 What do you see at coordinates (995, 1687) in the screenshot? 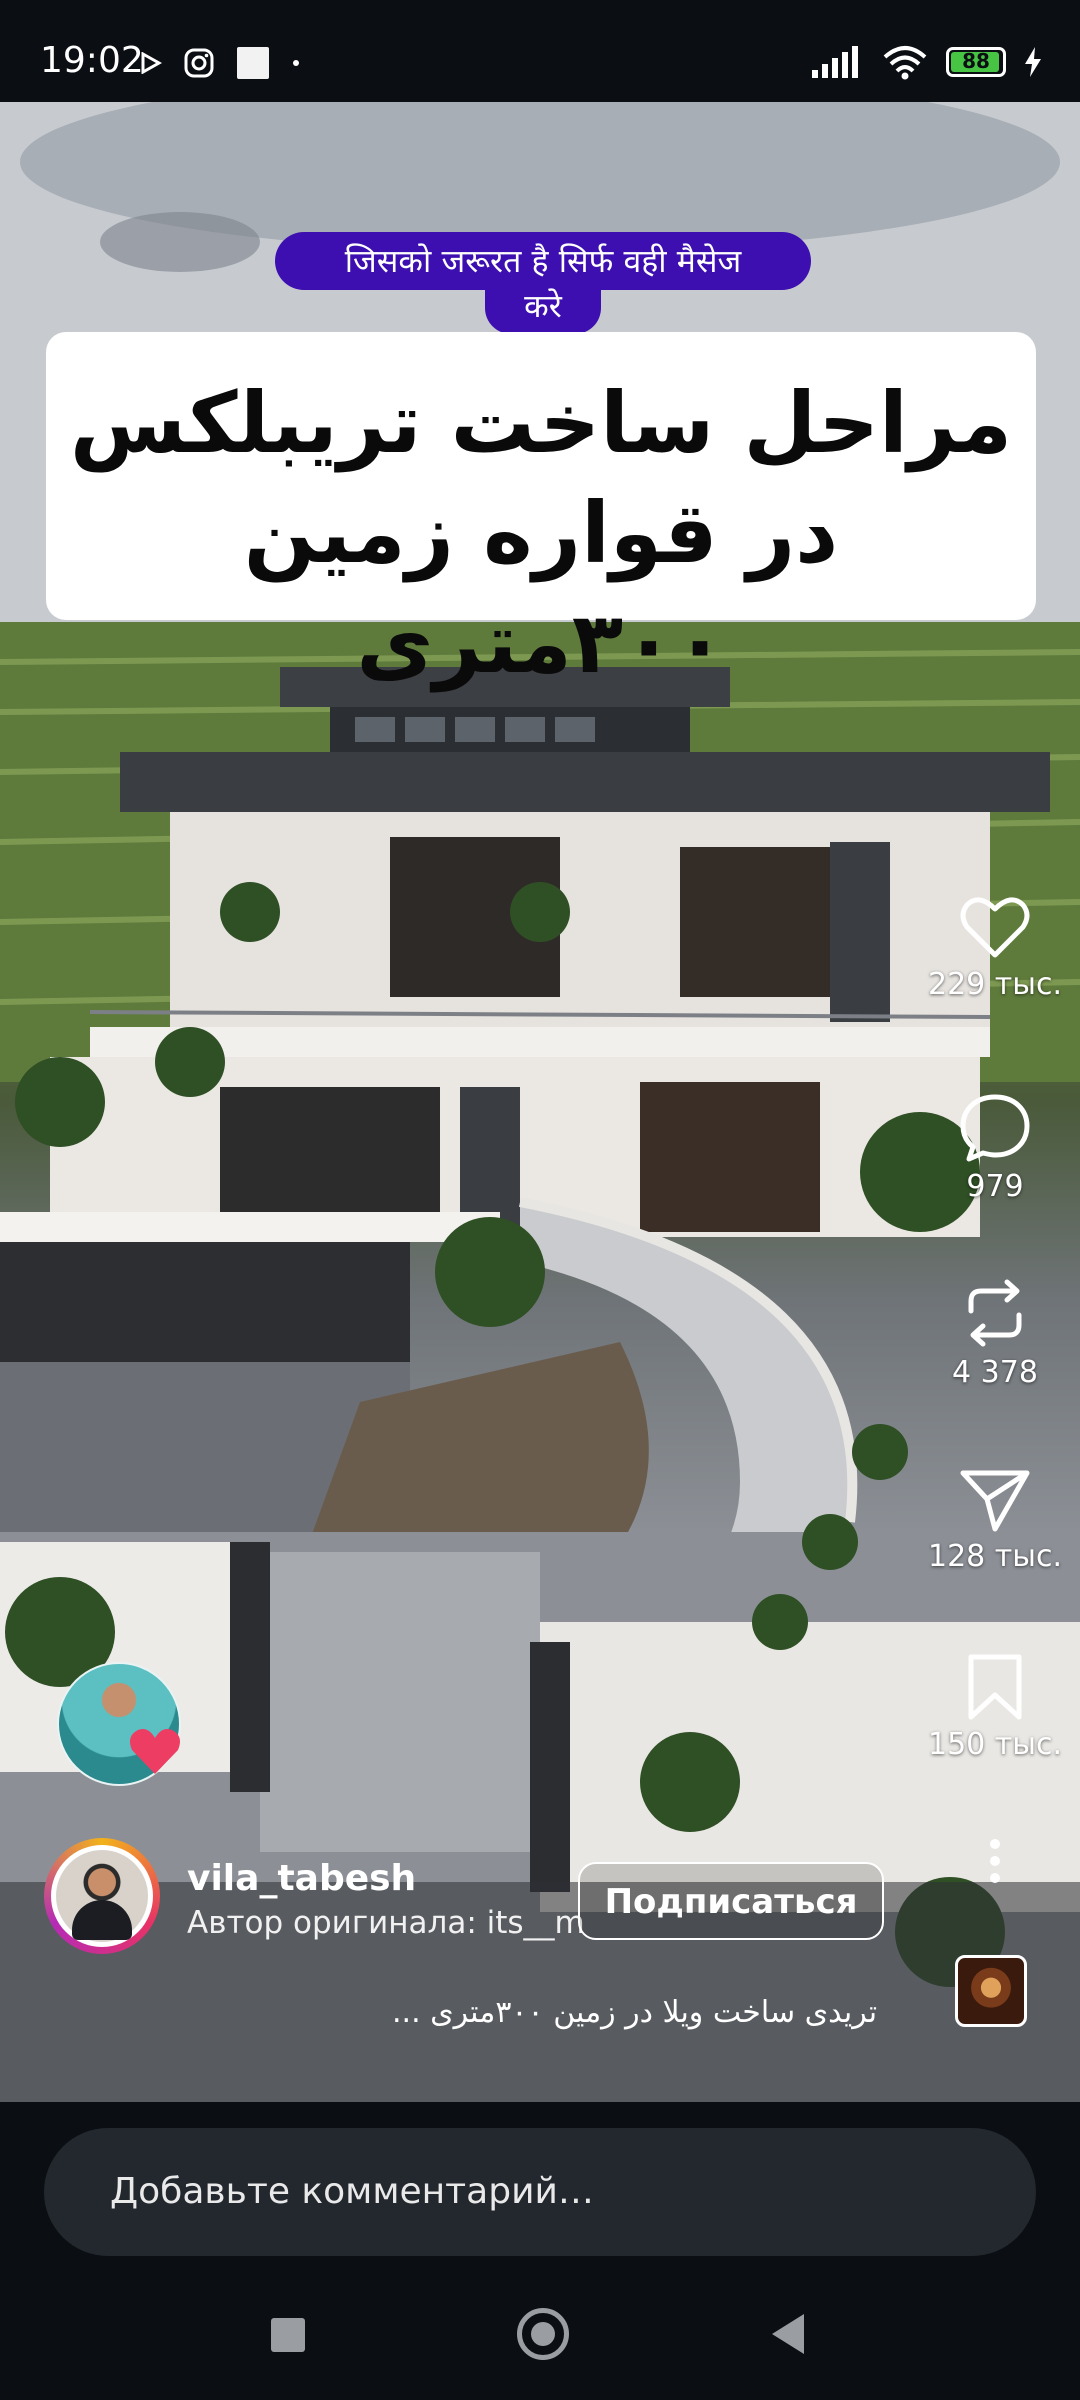
I see `bookmark-icon` at bounding box center [995, 1687].